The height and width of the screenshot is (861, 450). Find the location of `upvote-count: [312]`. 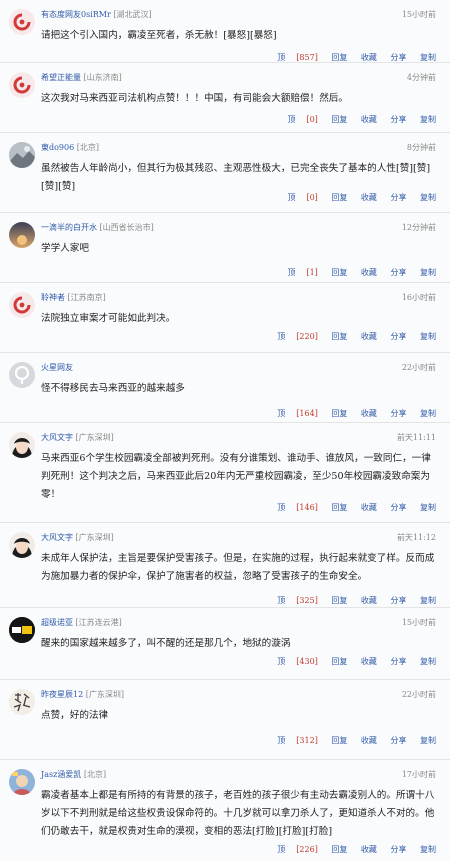

upvote-count: [312] is located at coordinates (307, 740).